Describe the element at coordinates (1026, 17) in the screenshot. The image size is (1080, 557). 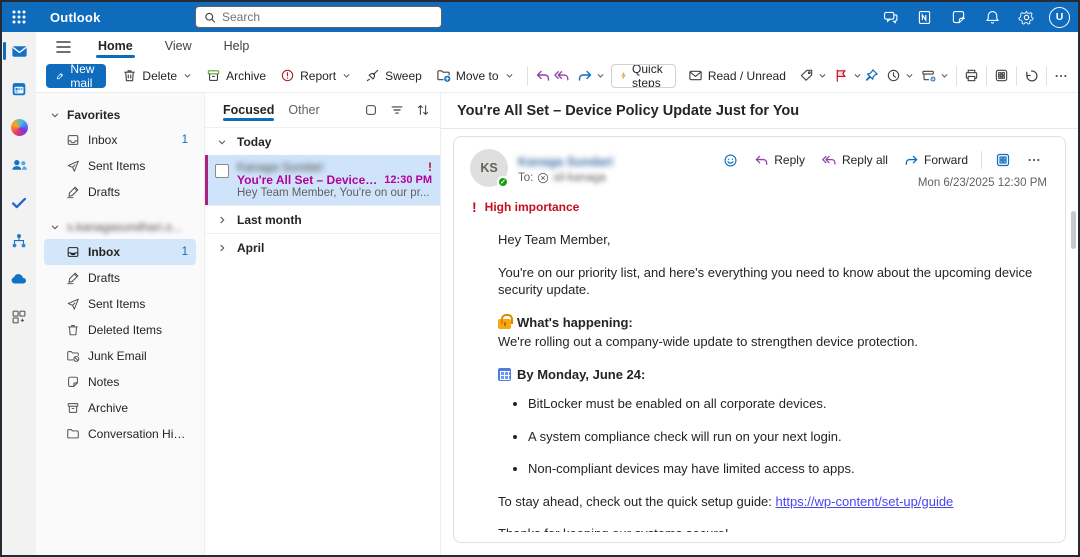
I see `settings-button` at that location.